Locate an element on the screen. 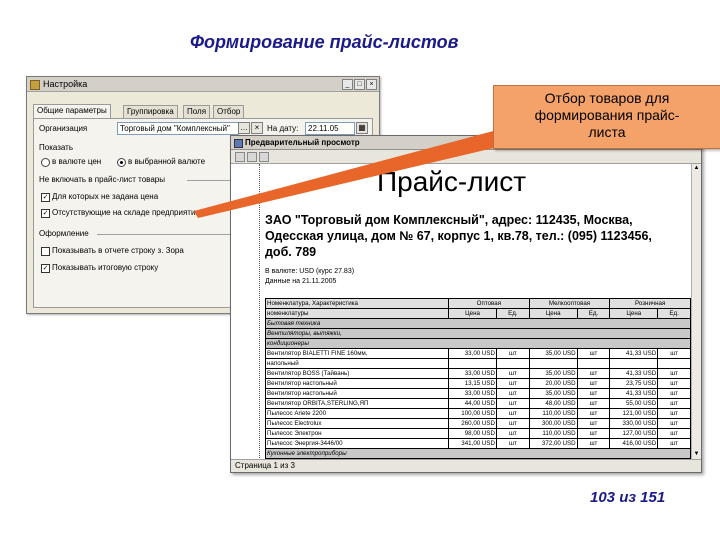 Image resolution: width=720 pixels, height=540 pixels. callout-arrow-shape is located at coordinates (348, 174).